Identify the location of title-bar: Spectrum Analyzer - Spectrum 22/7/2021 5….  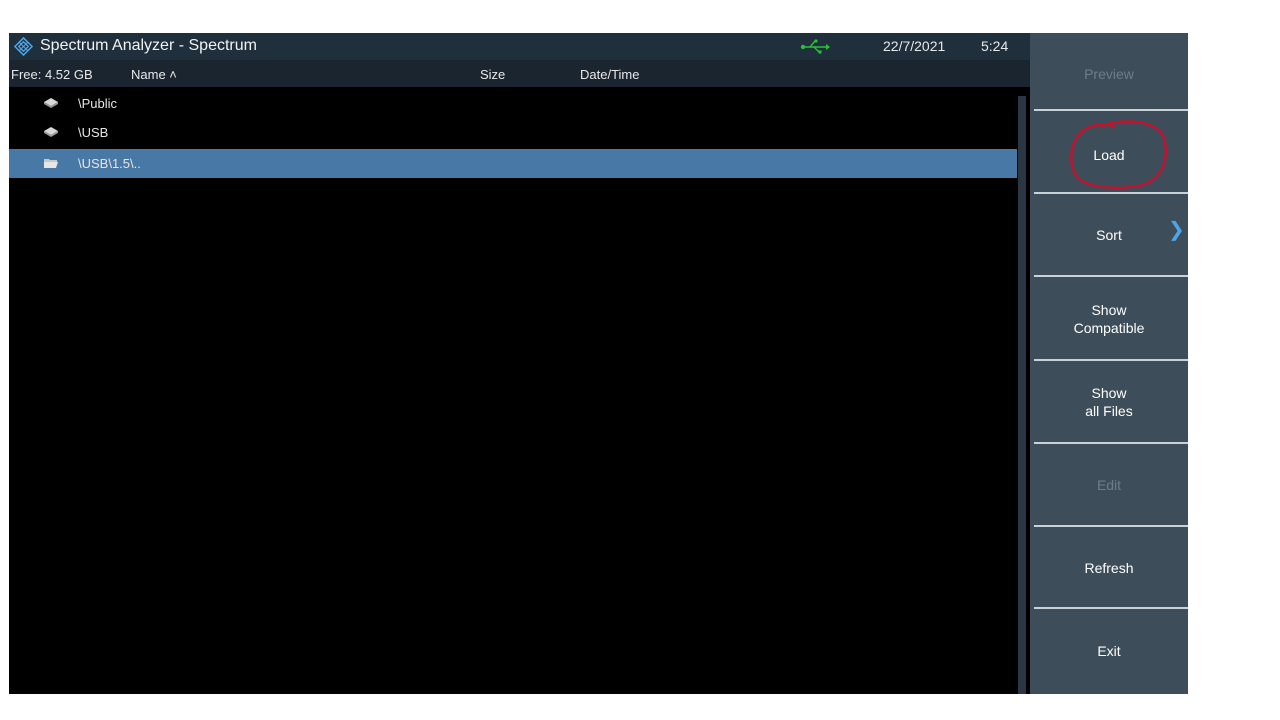
(519, 46).